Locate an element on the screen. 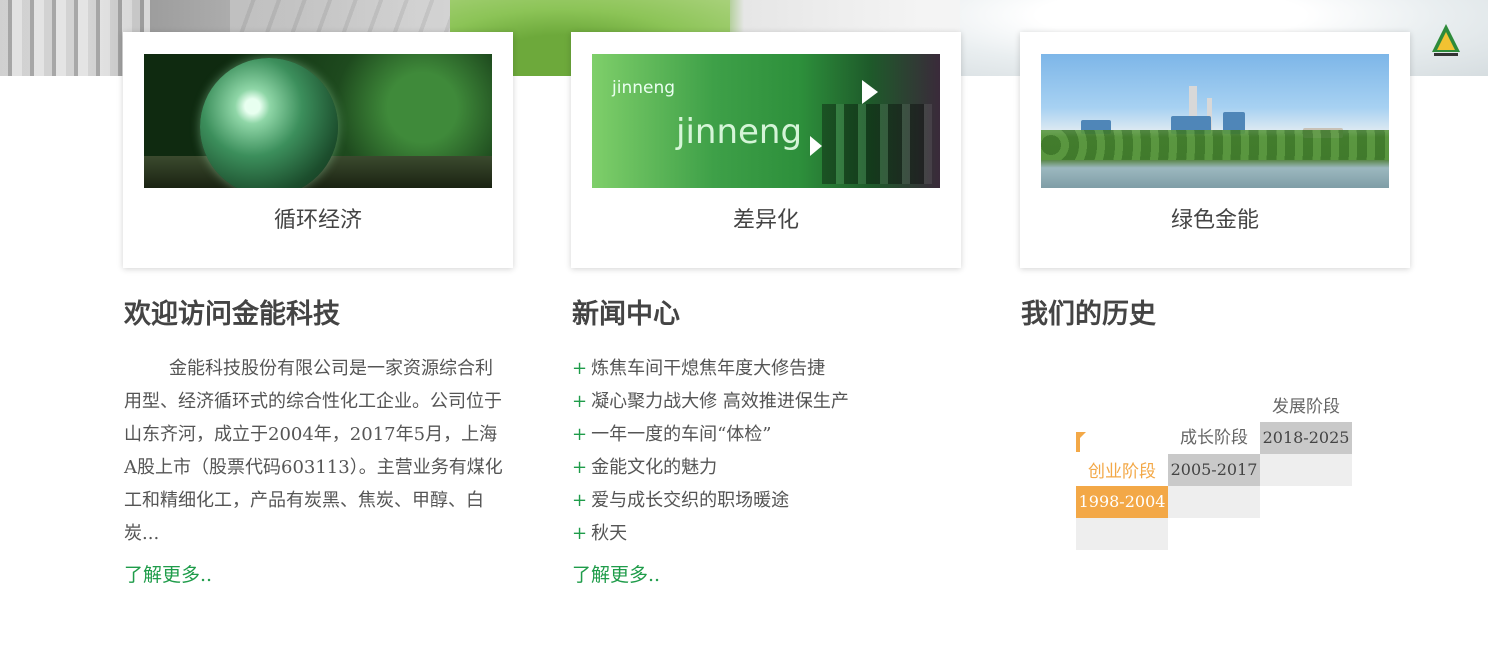  news-item: + 爱与成长交织的职场暖途 is located at coordinates (710, 500).